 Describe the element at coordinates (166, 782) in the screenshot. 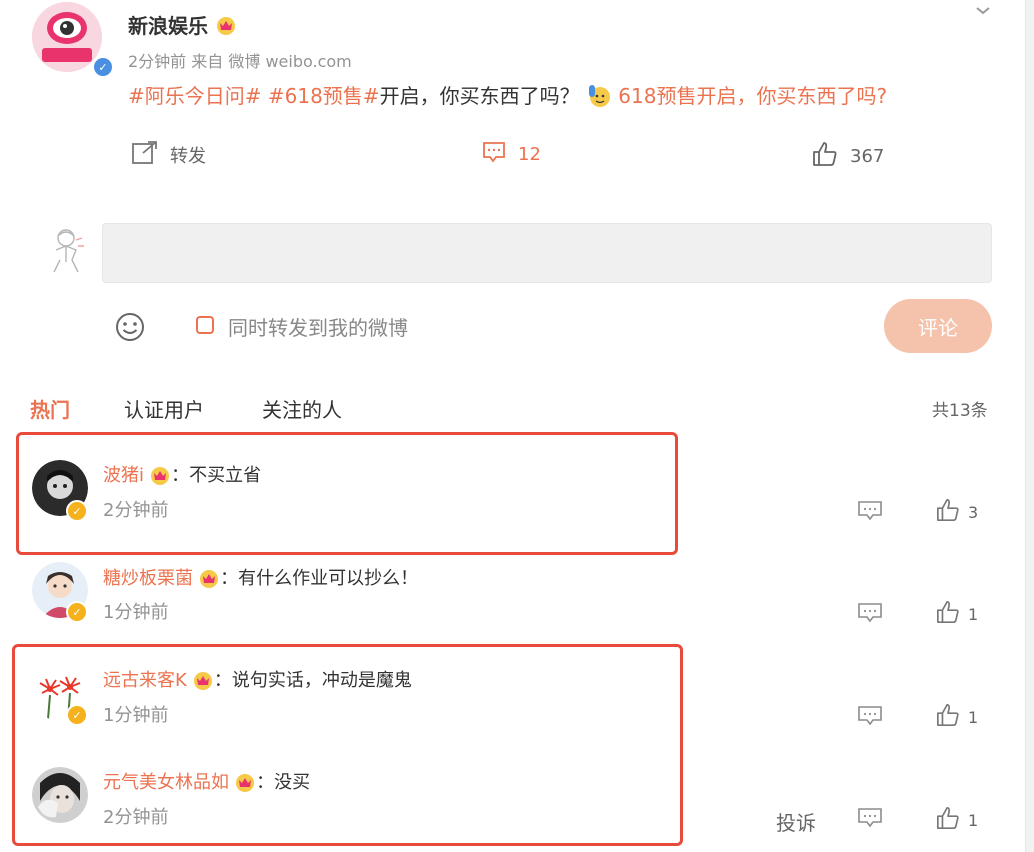

I see `comment-username: 元气美女林品如` at that location.